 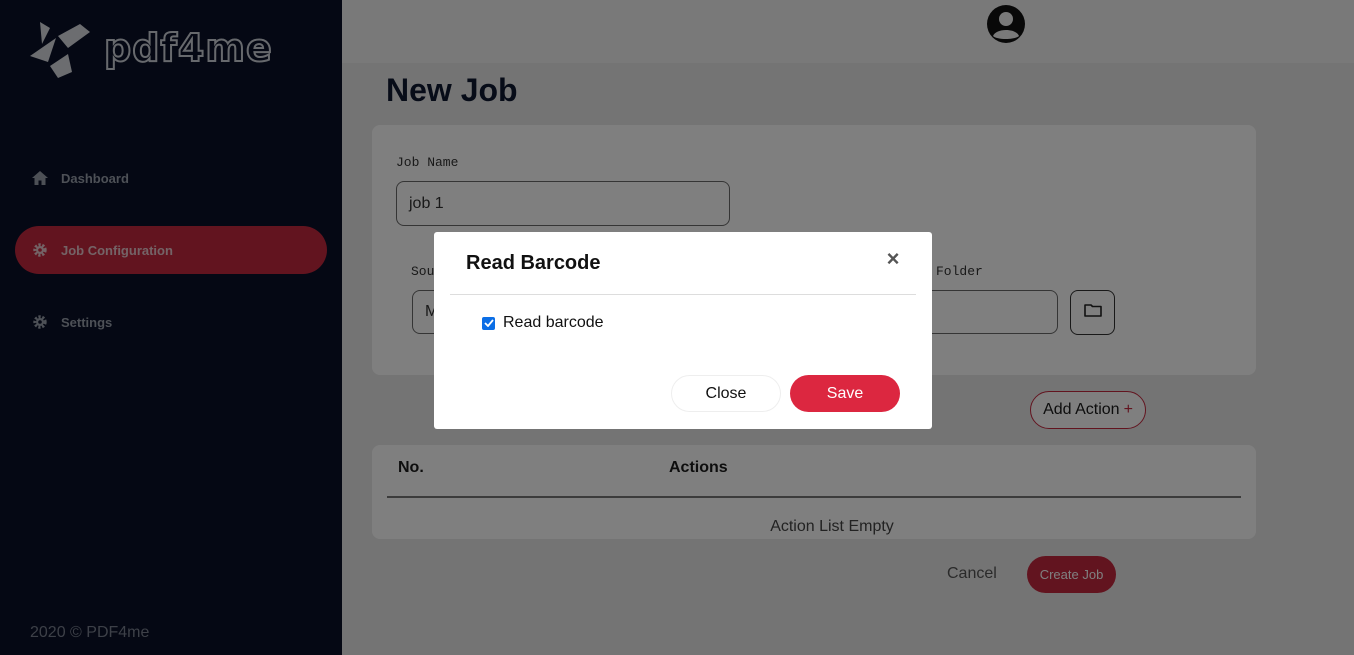 I want to click on read-barcode-checkbox, so click(x=488, y=323).